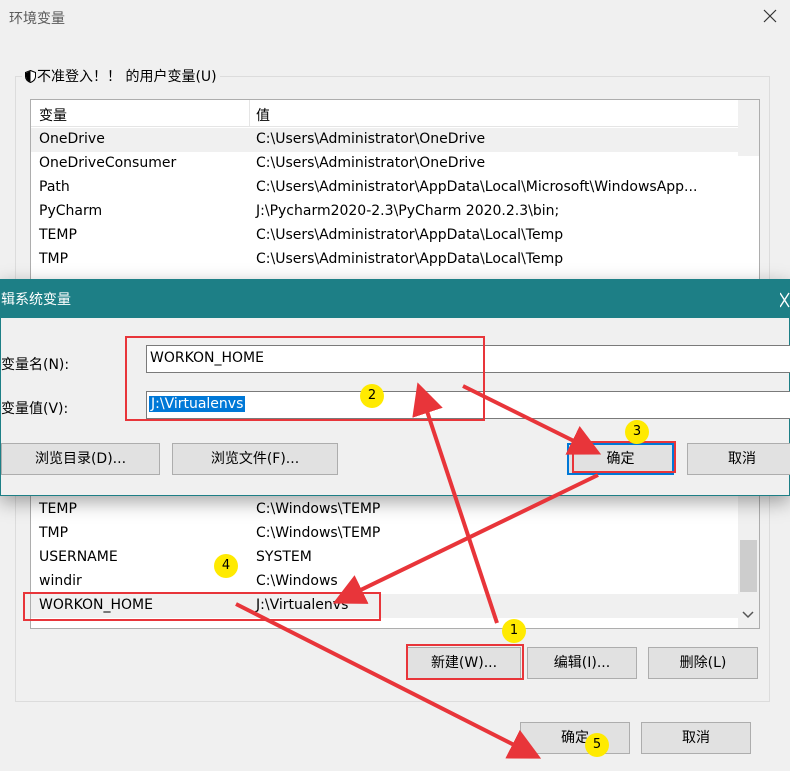 The image size is (790, 771). I want to click on list-item: USERNAME SYSTEM, so click(384, 558).